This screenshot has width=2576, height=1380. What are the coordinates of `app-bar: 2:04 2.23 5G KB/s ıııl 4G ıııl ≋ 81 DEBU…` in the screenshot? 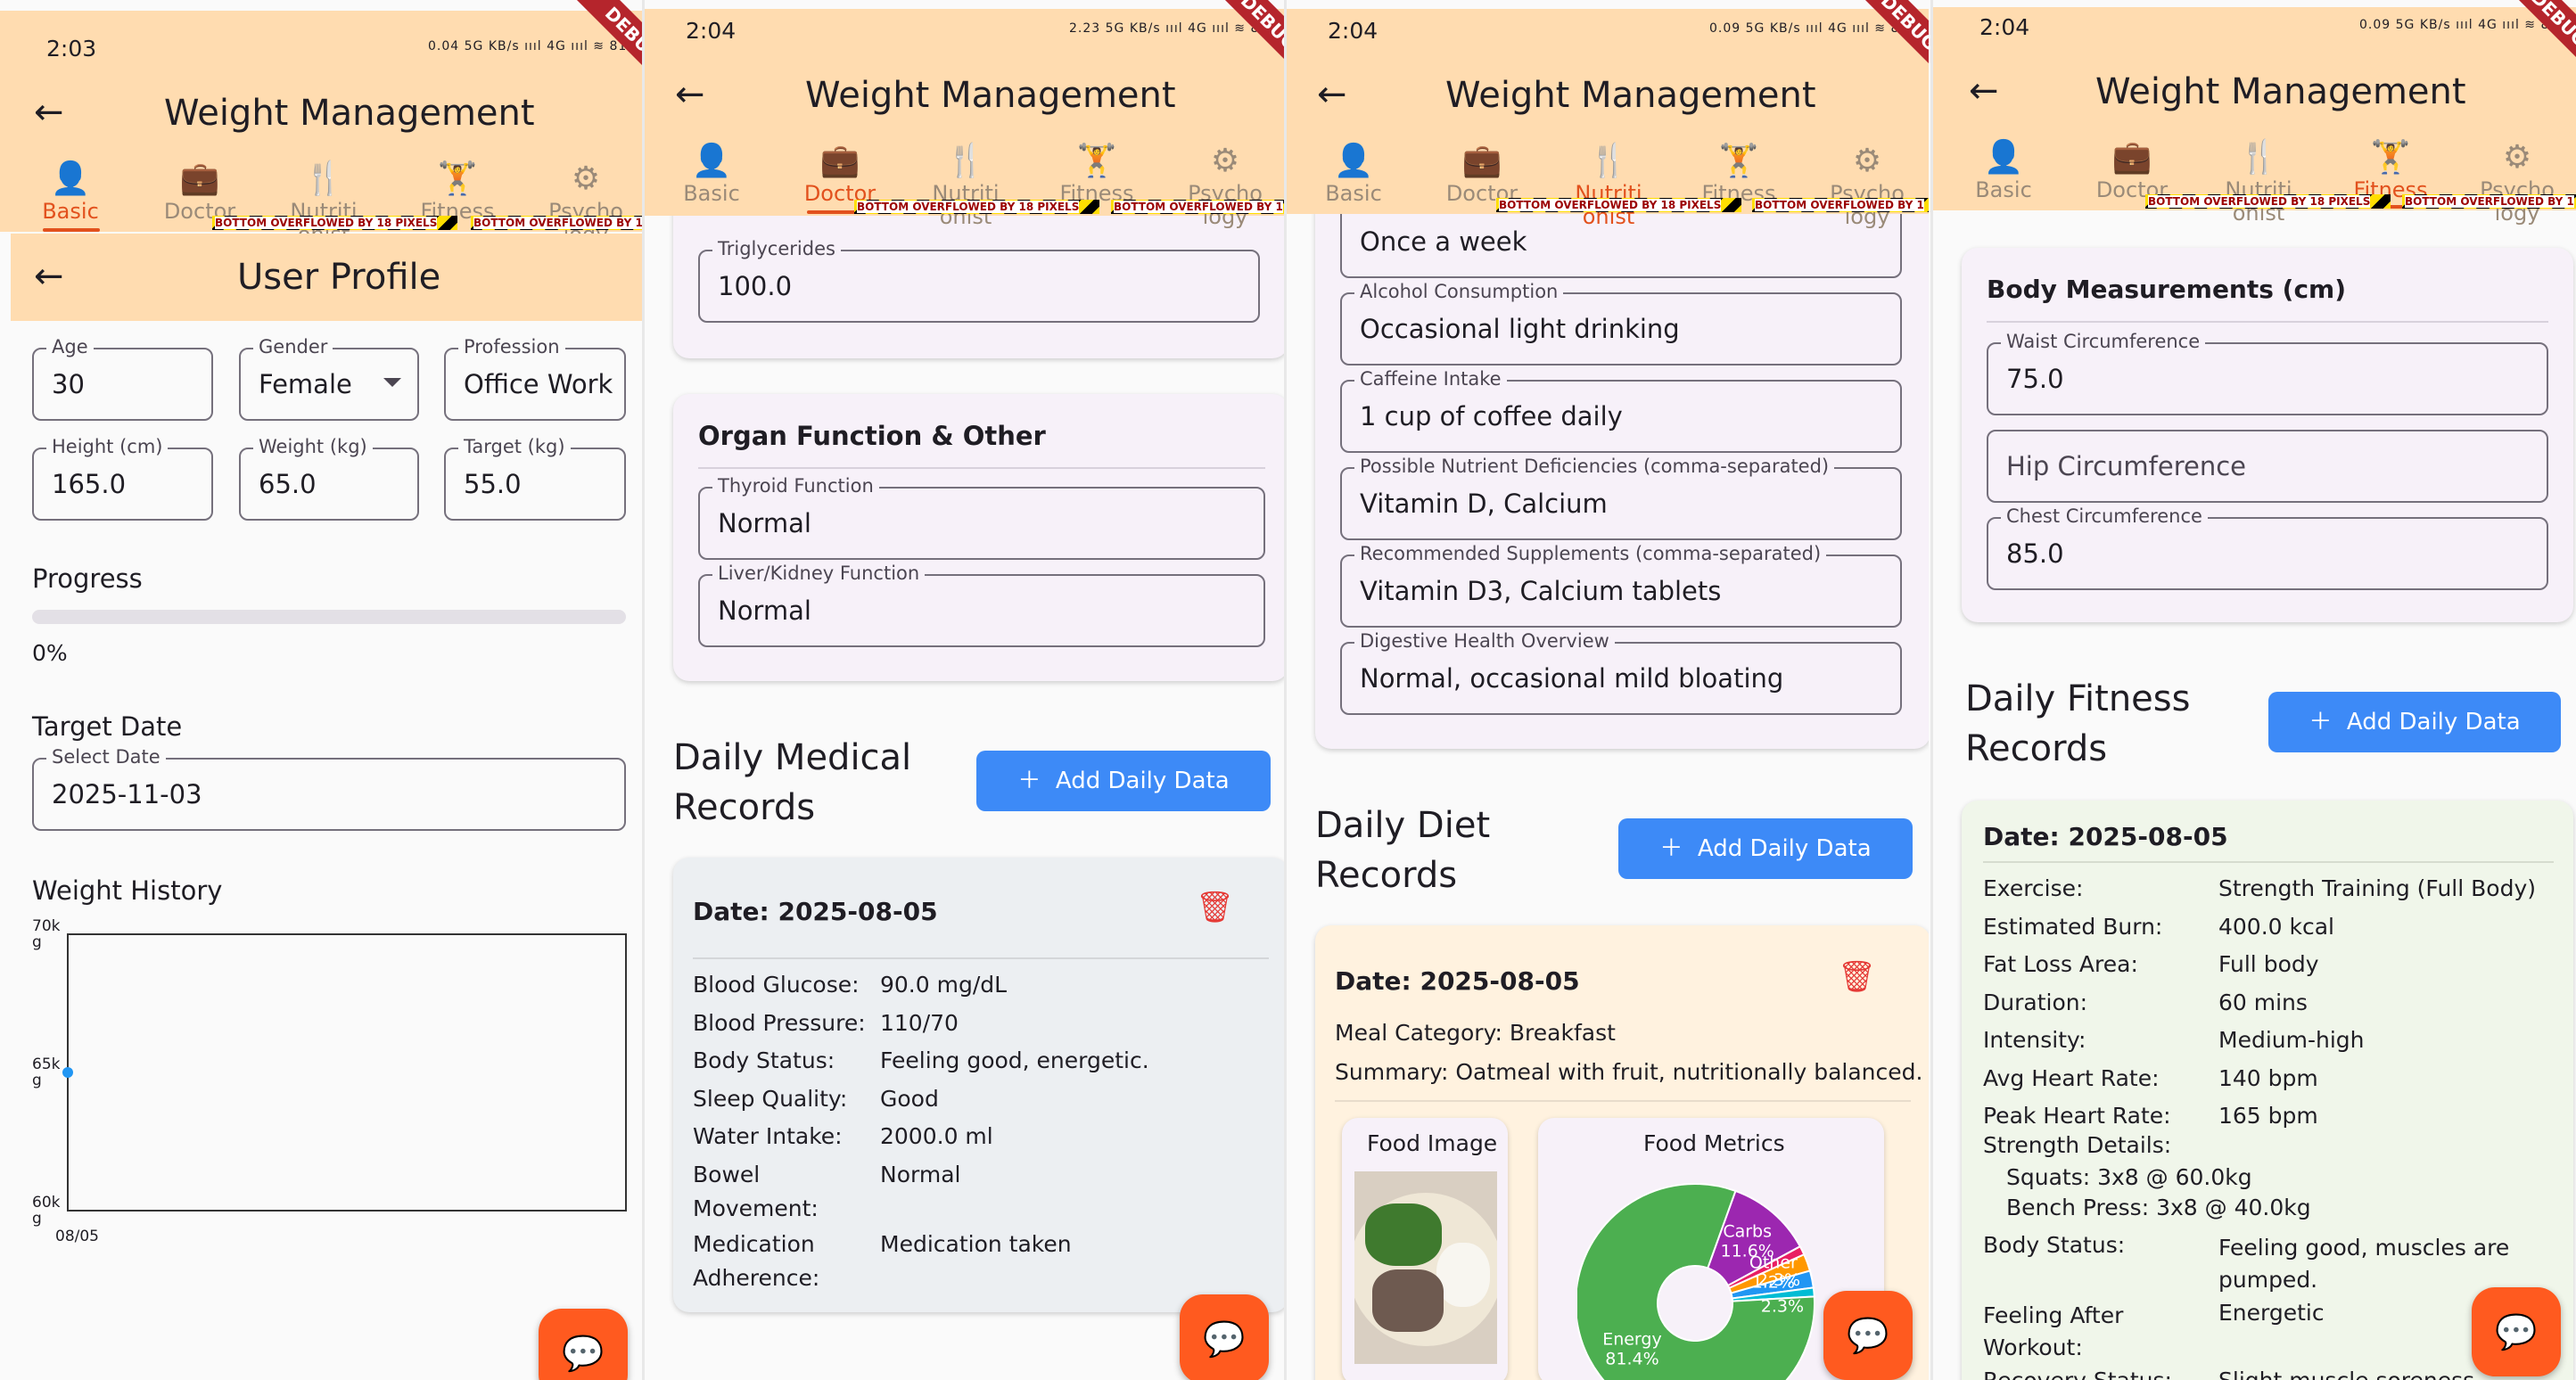 It's located at (966, 114).